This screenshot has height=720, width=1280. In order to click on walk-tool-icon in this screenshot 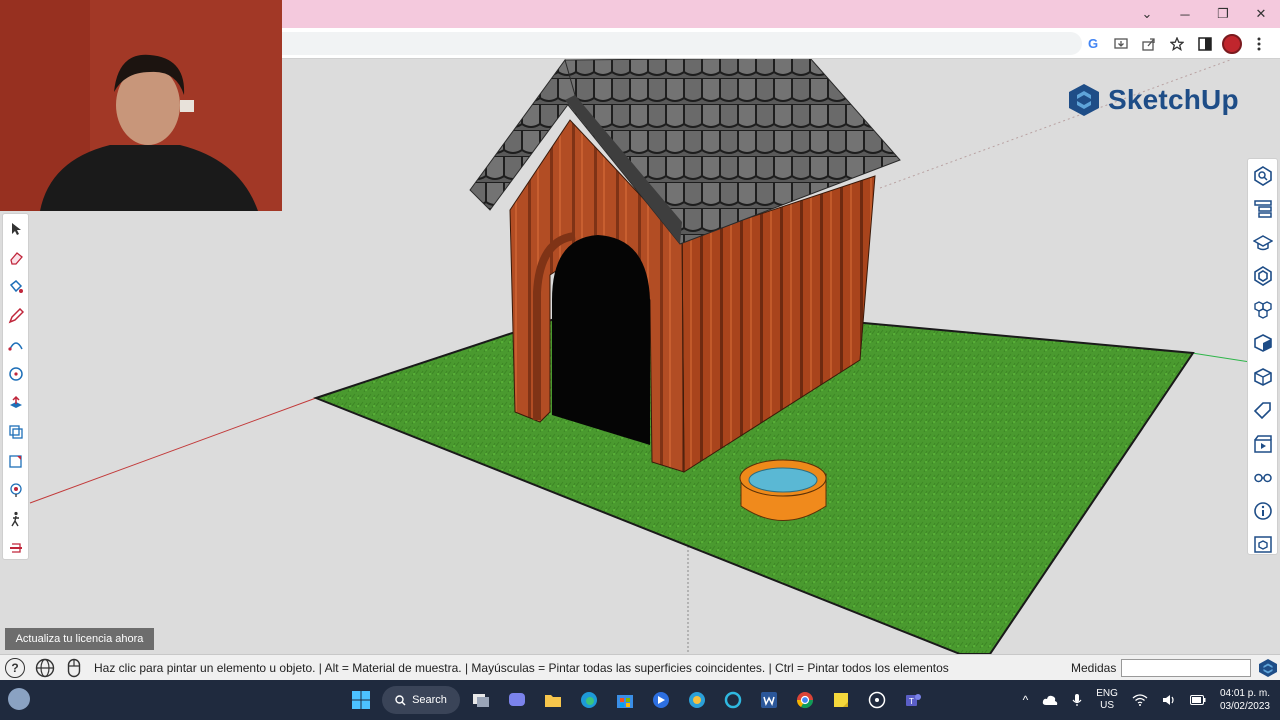, I will do `click(15, 518)`.